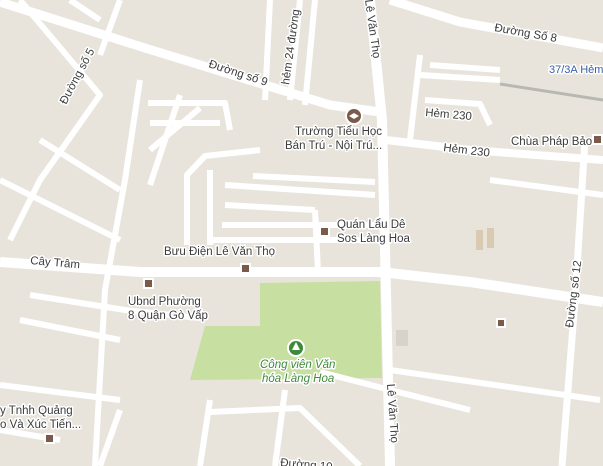 This screenshot has height=466, width=603. I want to click on poi-chua-phap-bao: Chùa Pháp Bảo, so click(556, 142).